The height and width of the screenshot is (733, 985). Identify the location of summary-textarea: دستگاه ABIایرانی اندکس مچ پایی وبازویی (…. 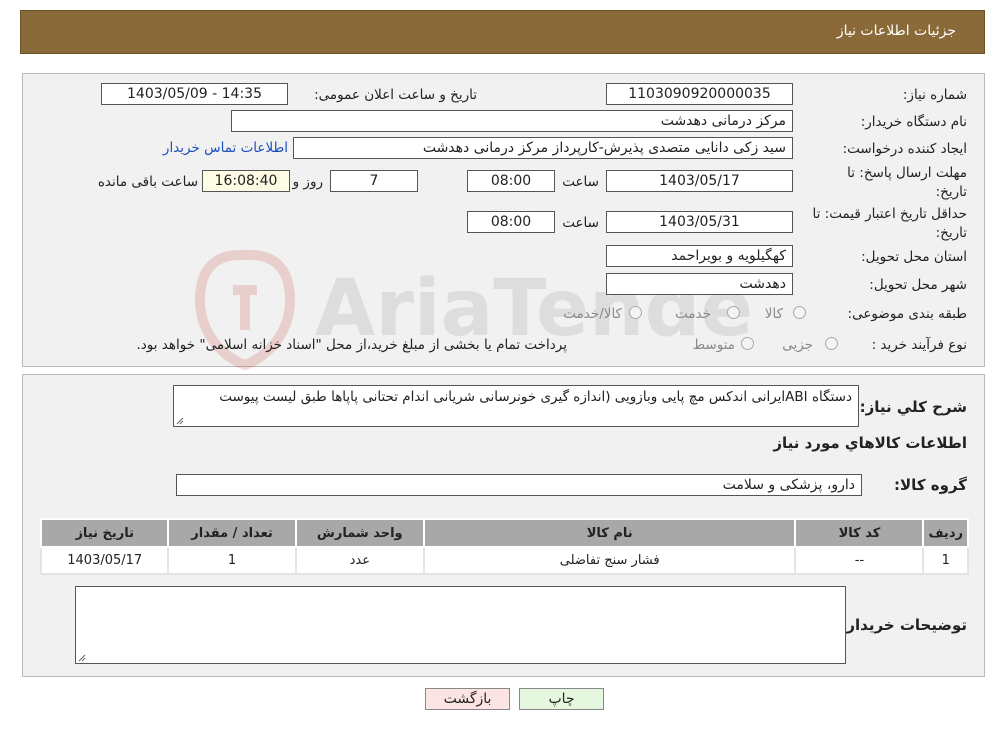
(516, 406).